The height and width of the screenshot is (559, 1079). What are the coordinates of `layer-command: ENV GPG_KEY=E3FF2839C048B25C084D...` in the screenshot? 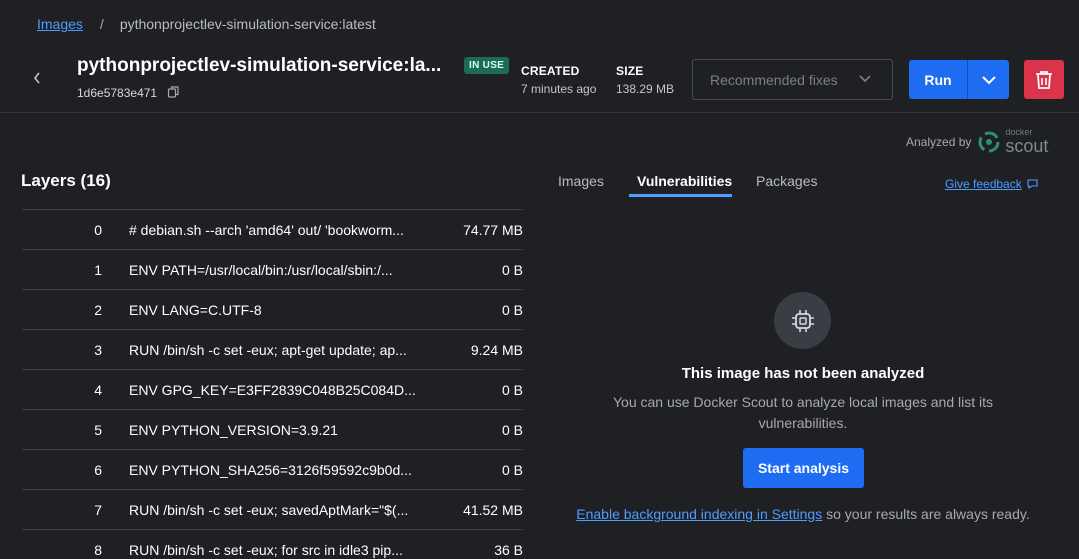 It's located at (272, 389).